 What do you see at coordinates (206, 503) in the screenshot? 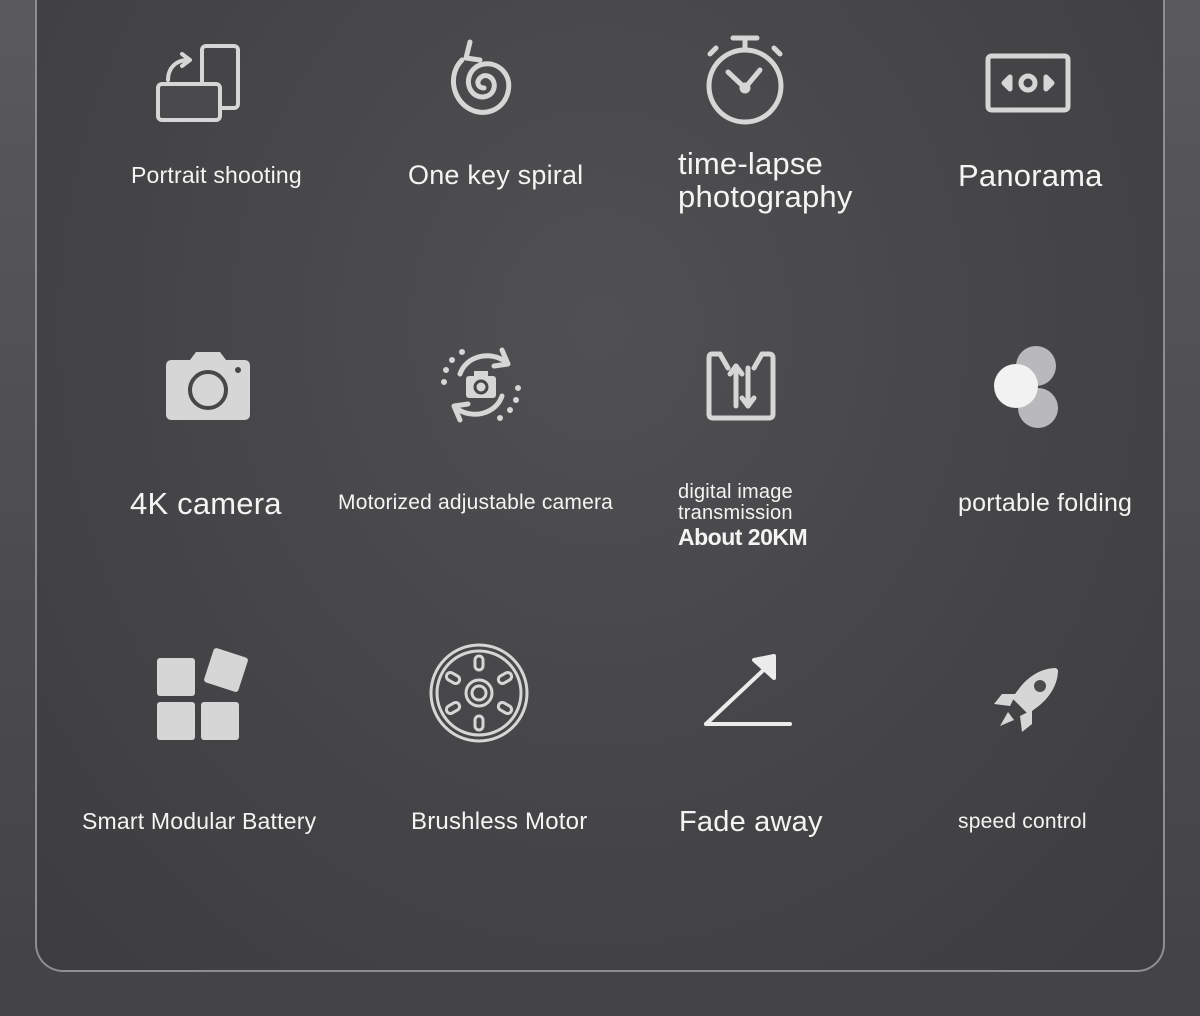
I see `feature-label-4k-camera: 4K camera` at bounding box center [206, 503].